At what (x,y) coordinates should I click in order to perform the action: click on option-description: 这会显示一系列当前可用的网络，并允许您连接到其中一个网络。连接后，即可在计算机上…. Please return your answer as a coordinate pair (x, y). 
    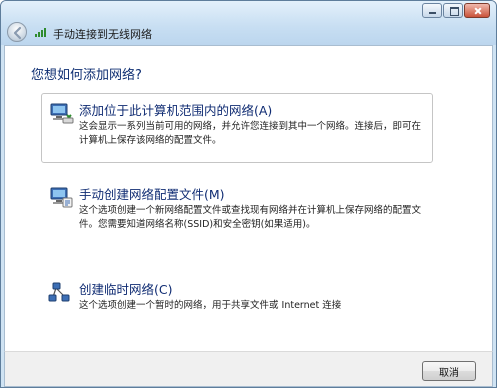
    Looking at the image, I should click on (250, 133).